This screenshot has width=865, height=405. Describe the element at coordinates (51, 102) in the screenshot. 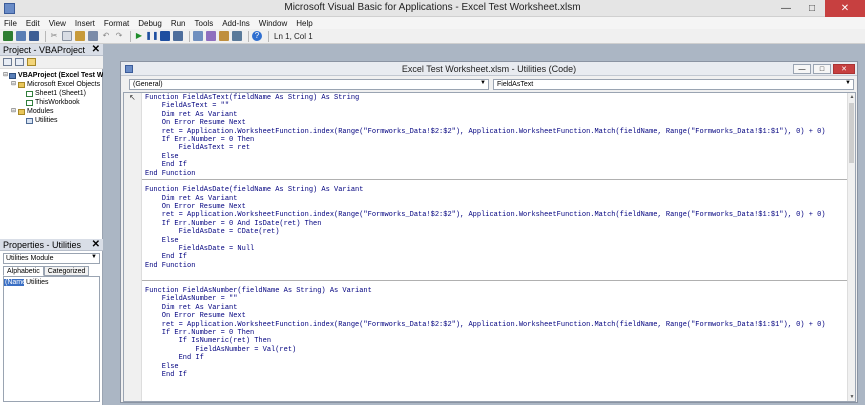

I see `tree-node: ThisWorkbook` at that location.